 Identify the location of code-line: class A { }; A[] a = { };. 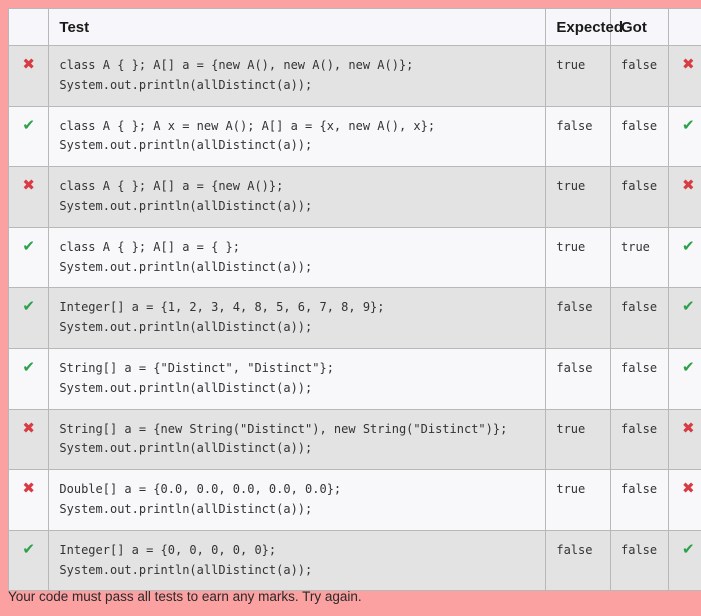
(150, 246).